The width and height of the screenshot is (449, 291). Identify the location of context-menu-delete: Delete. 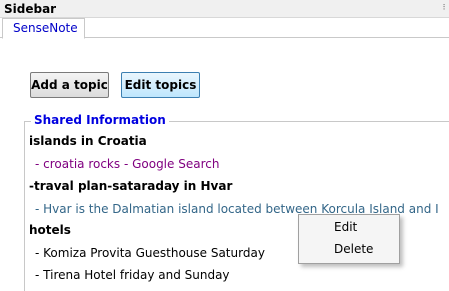
(353, 249).